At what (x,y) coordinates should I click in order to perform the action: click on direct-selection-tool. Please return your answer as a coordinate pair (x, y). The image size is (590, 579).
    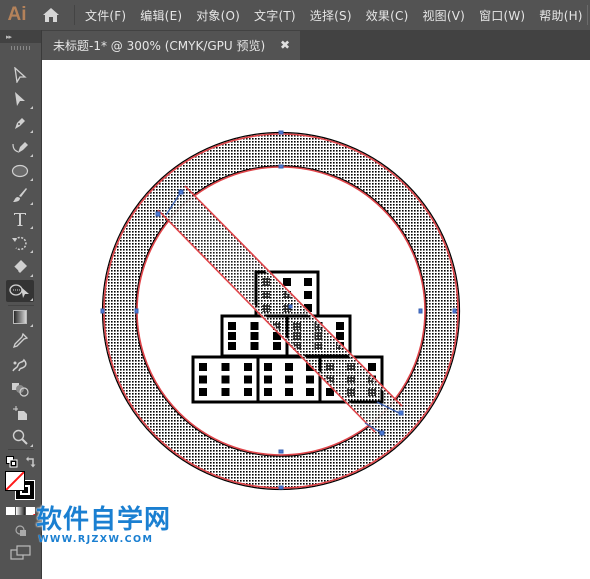
    Looking at the image, I should click on (20, 99).